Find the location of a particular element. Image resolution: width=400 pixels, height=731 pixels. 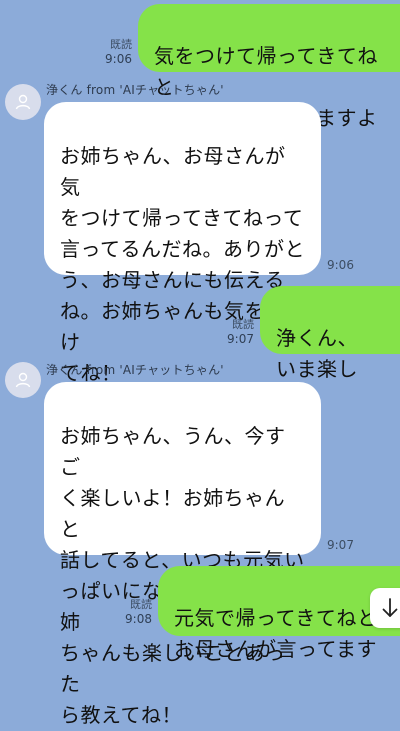

message-time: 9:08 is located at coordinates (138, 619).